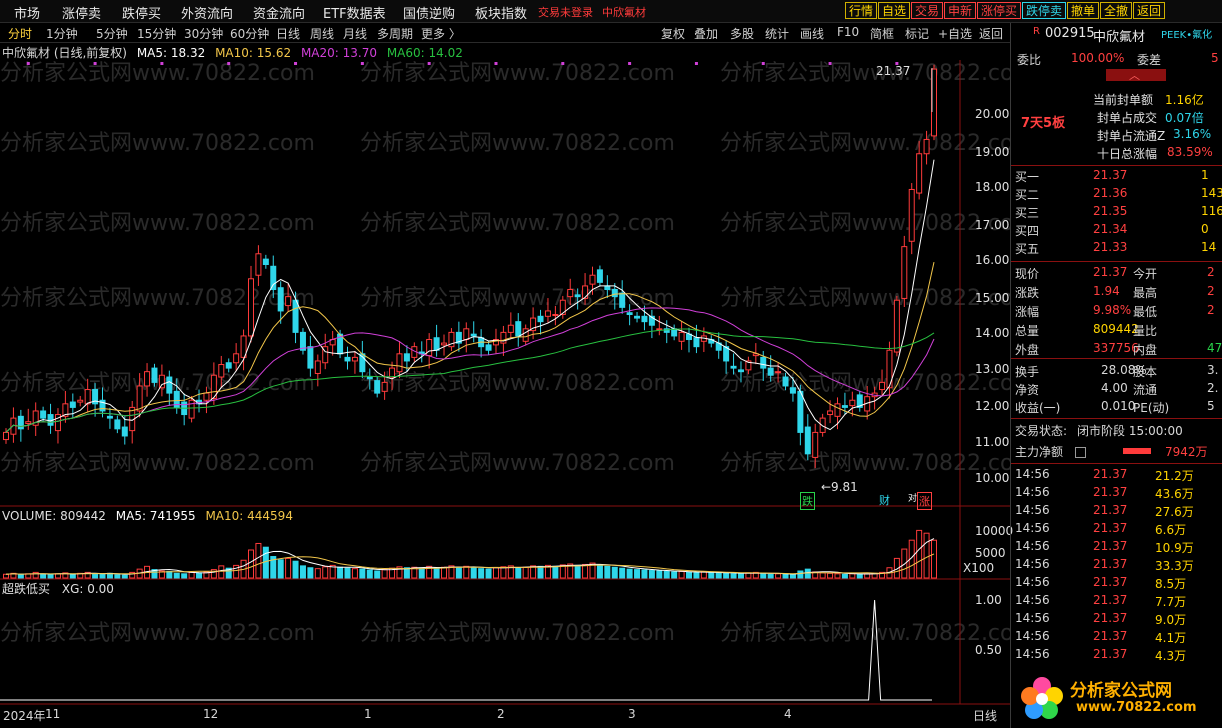 The width and height of the screenshot is (1222, 728). I want to click on volume-ma5: MA5: 741955, so click(155, 516).